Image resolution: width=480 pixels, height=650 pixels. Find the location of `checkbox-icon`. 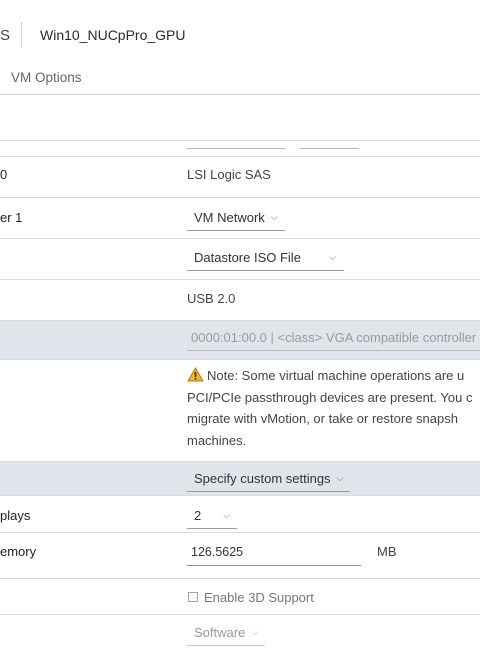

checkbox-icon is located at coordinates (193, 597).